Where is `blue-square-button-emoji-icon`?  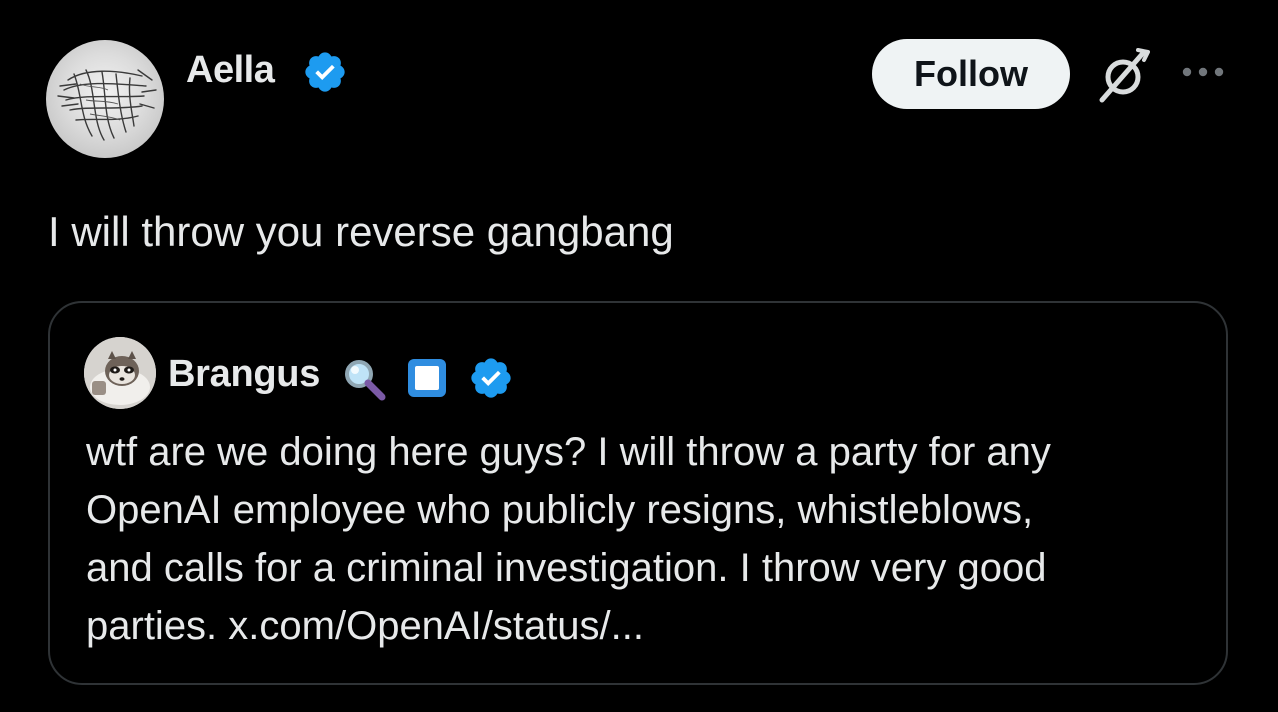
blue-square-button-emoji-icon is located at coordinates (427, 378).